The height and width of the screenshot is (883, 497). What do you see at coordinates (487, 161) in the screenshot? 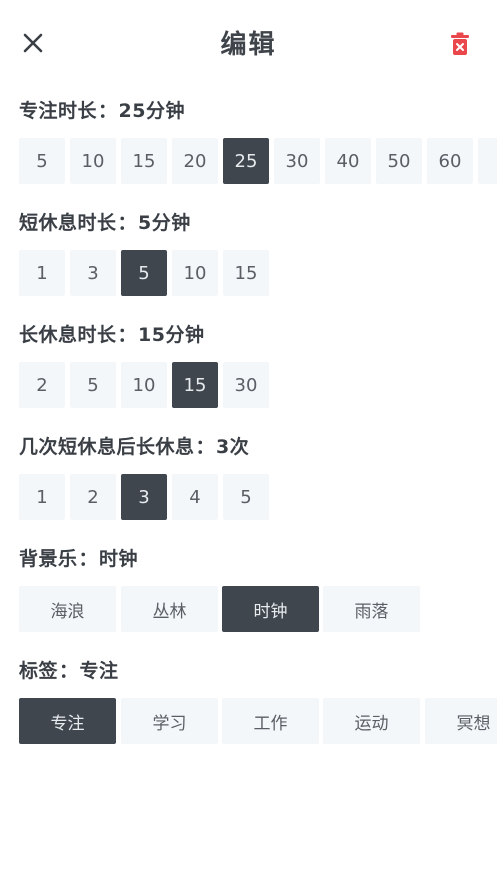
I see `focus-option-more` at bounding box center [487, 161].